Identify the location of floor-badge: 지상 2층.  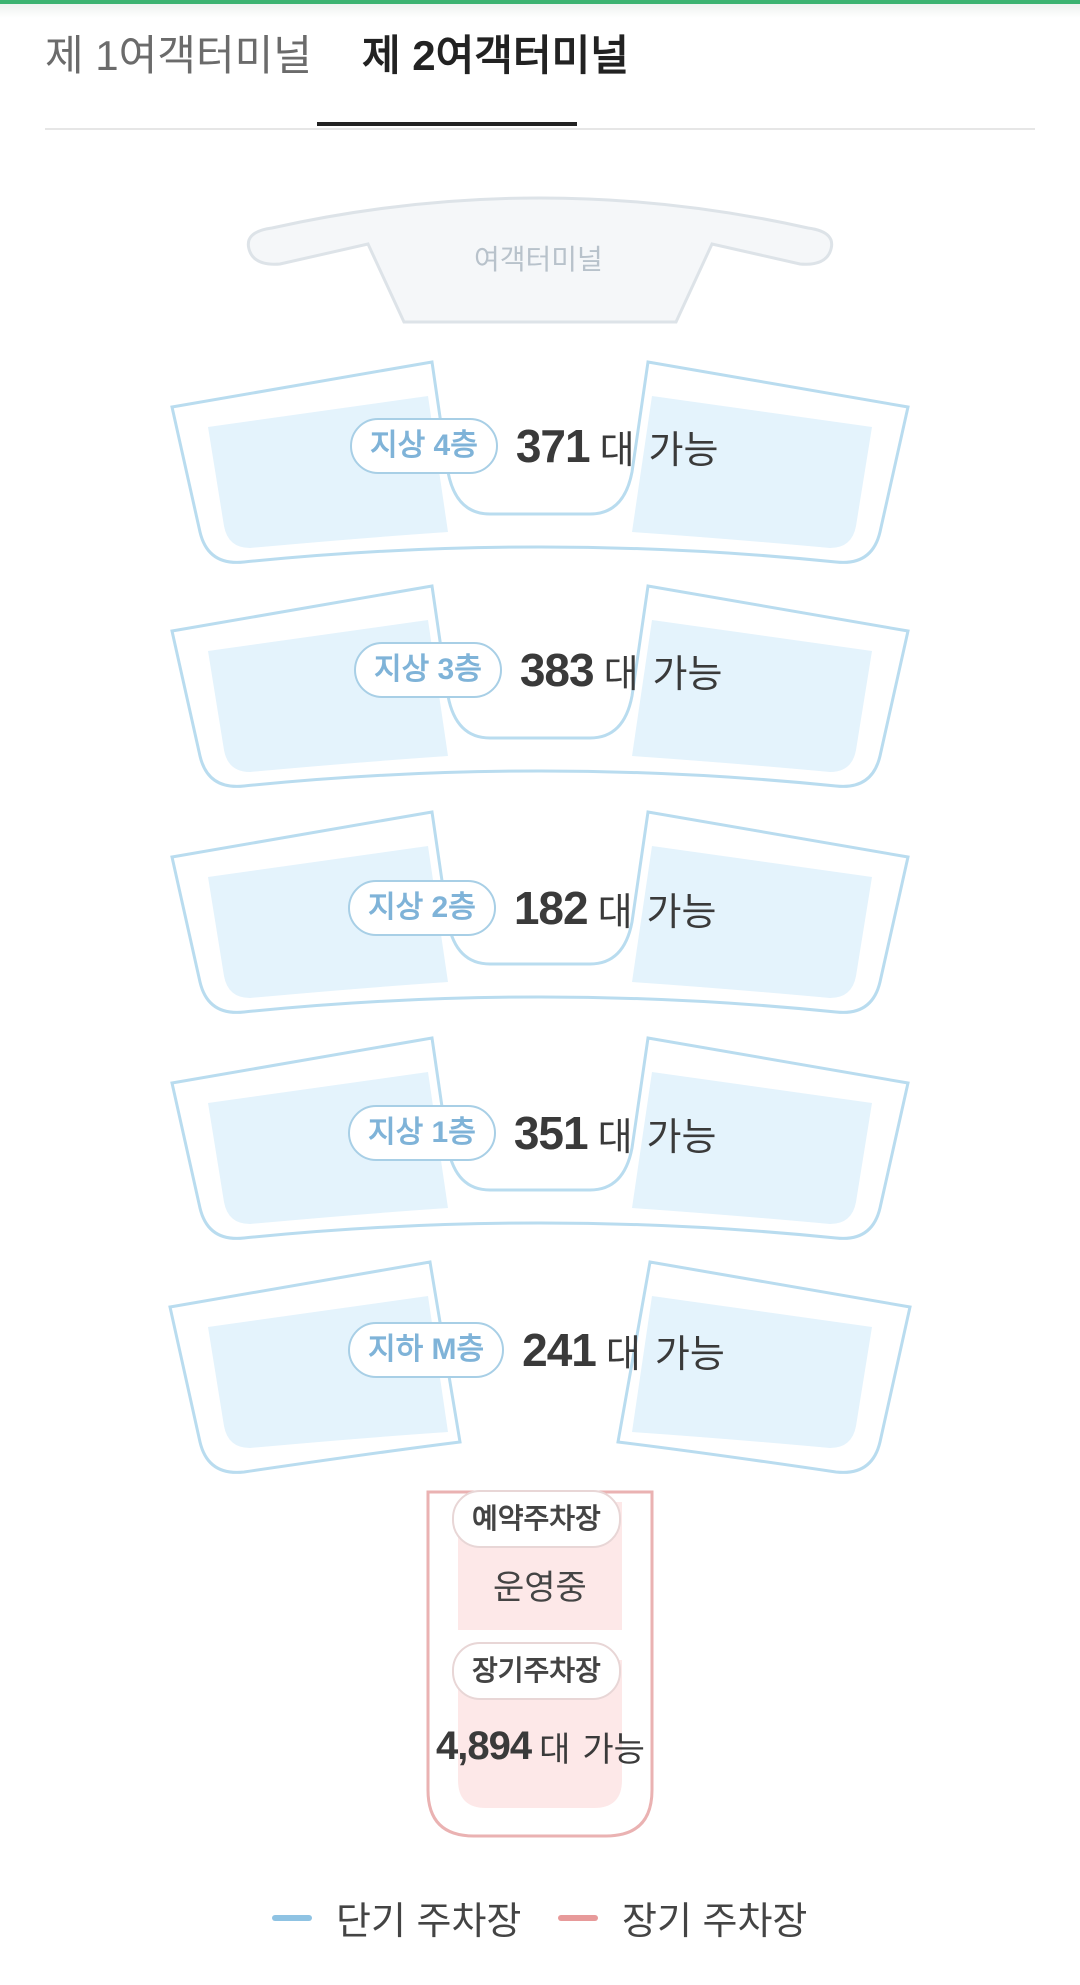
(422, 908).